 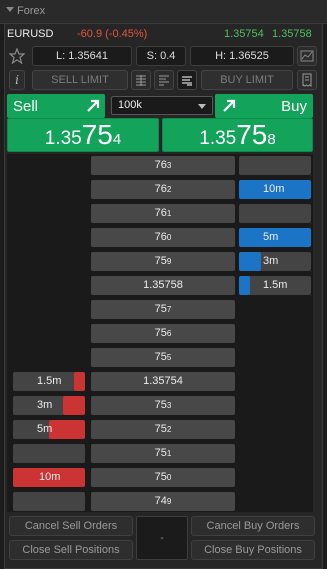 I want to click on buy-volume-cell: 1.5m, so click(x=275, y=285).